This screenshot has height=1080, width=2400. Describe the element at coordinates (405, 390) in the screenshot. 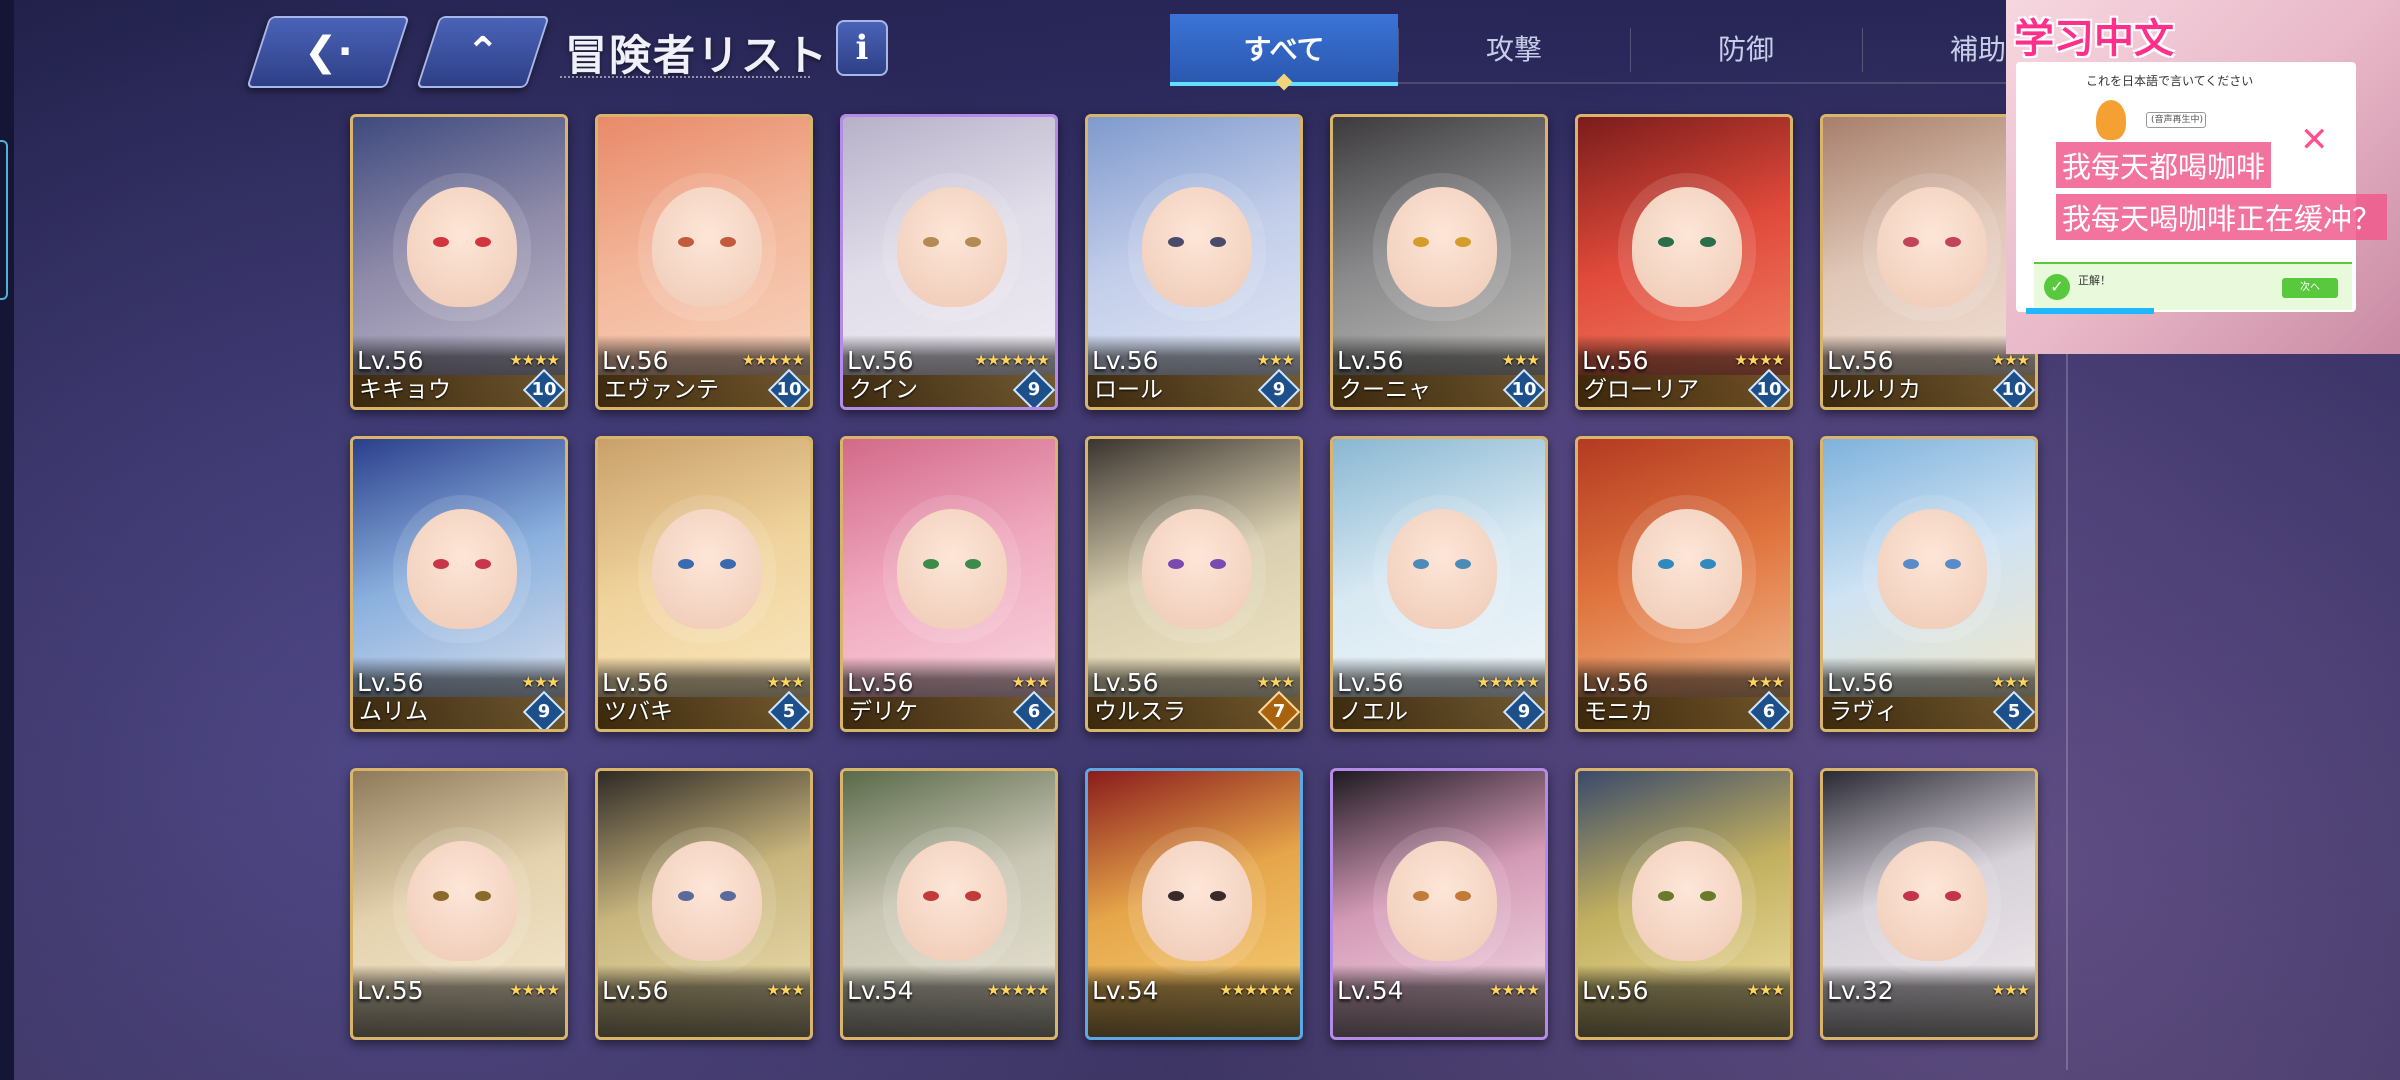

I see `adventurer-name: キキョウ` at that location.